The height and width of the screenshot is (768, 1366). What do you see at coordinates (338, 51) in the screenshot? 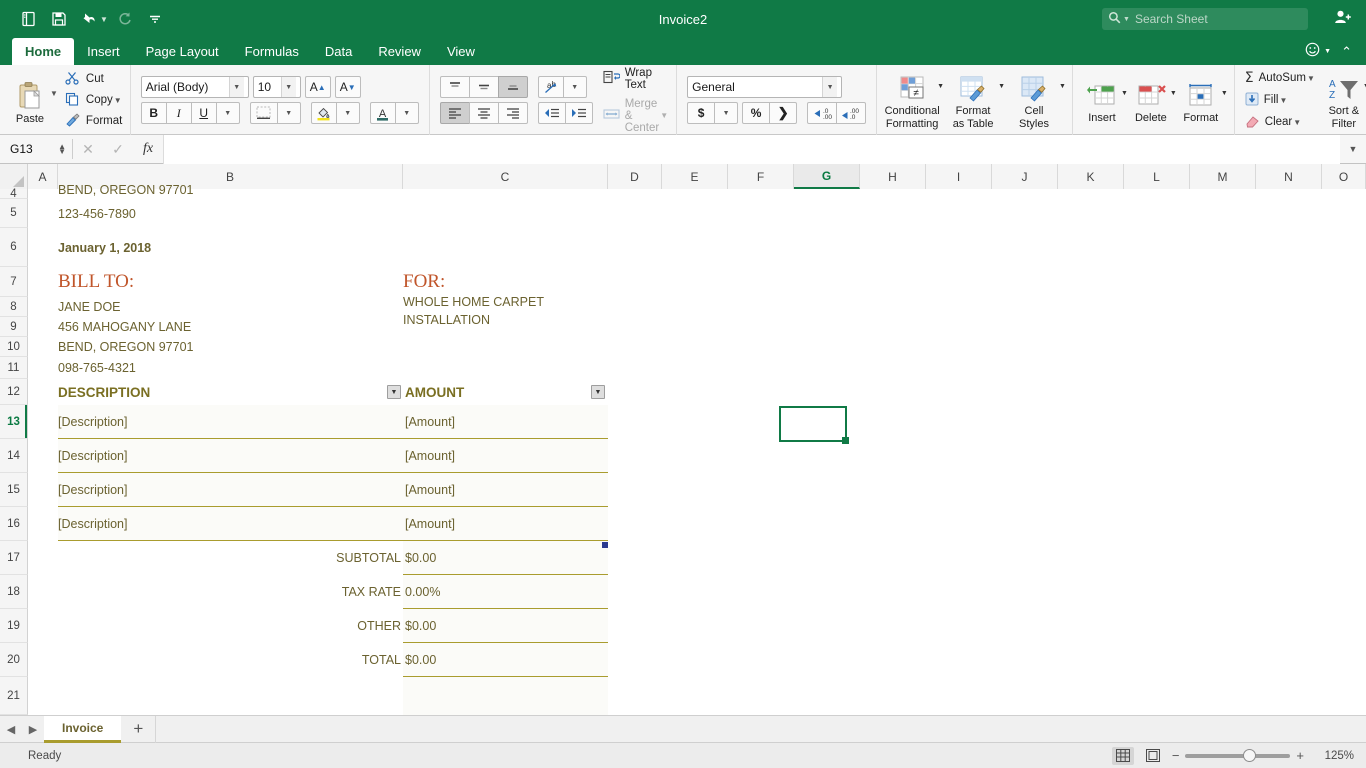
I see `tab-data: Data` at bounding box center [338, 51].